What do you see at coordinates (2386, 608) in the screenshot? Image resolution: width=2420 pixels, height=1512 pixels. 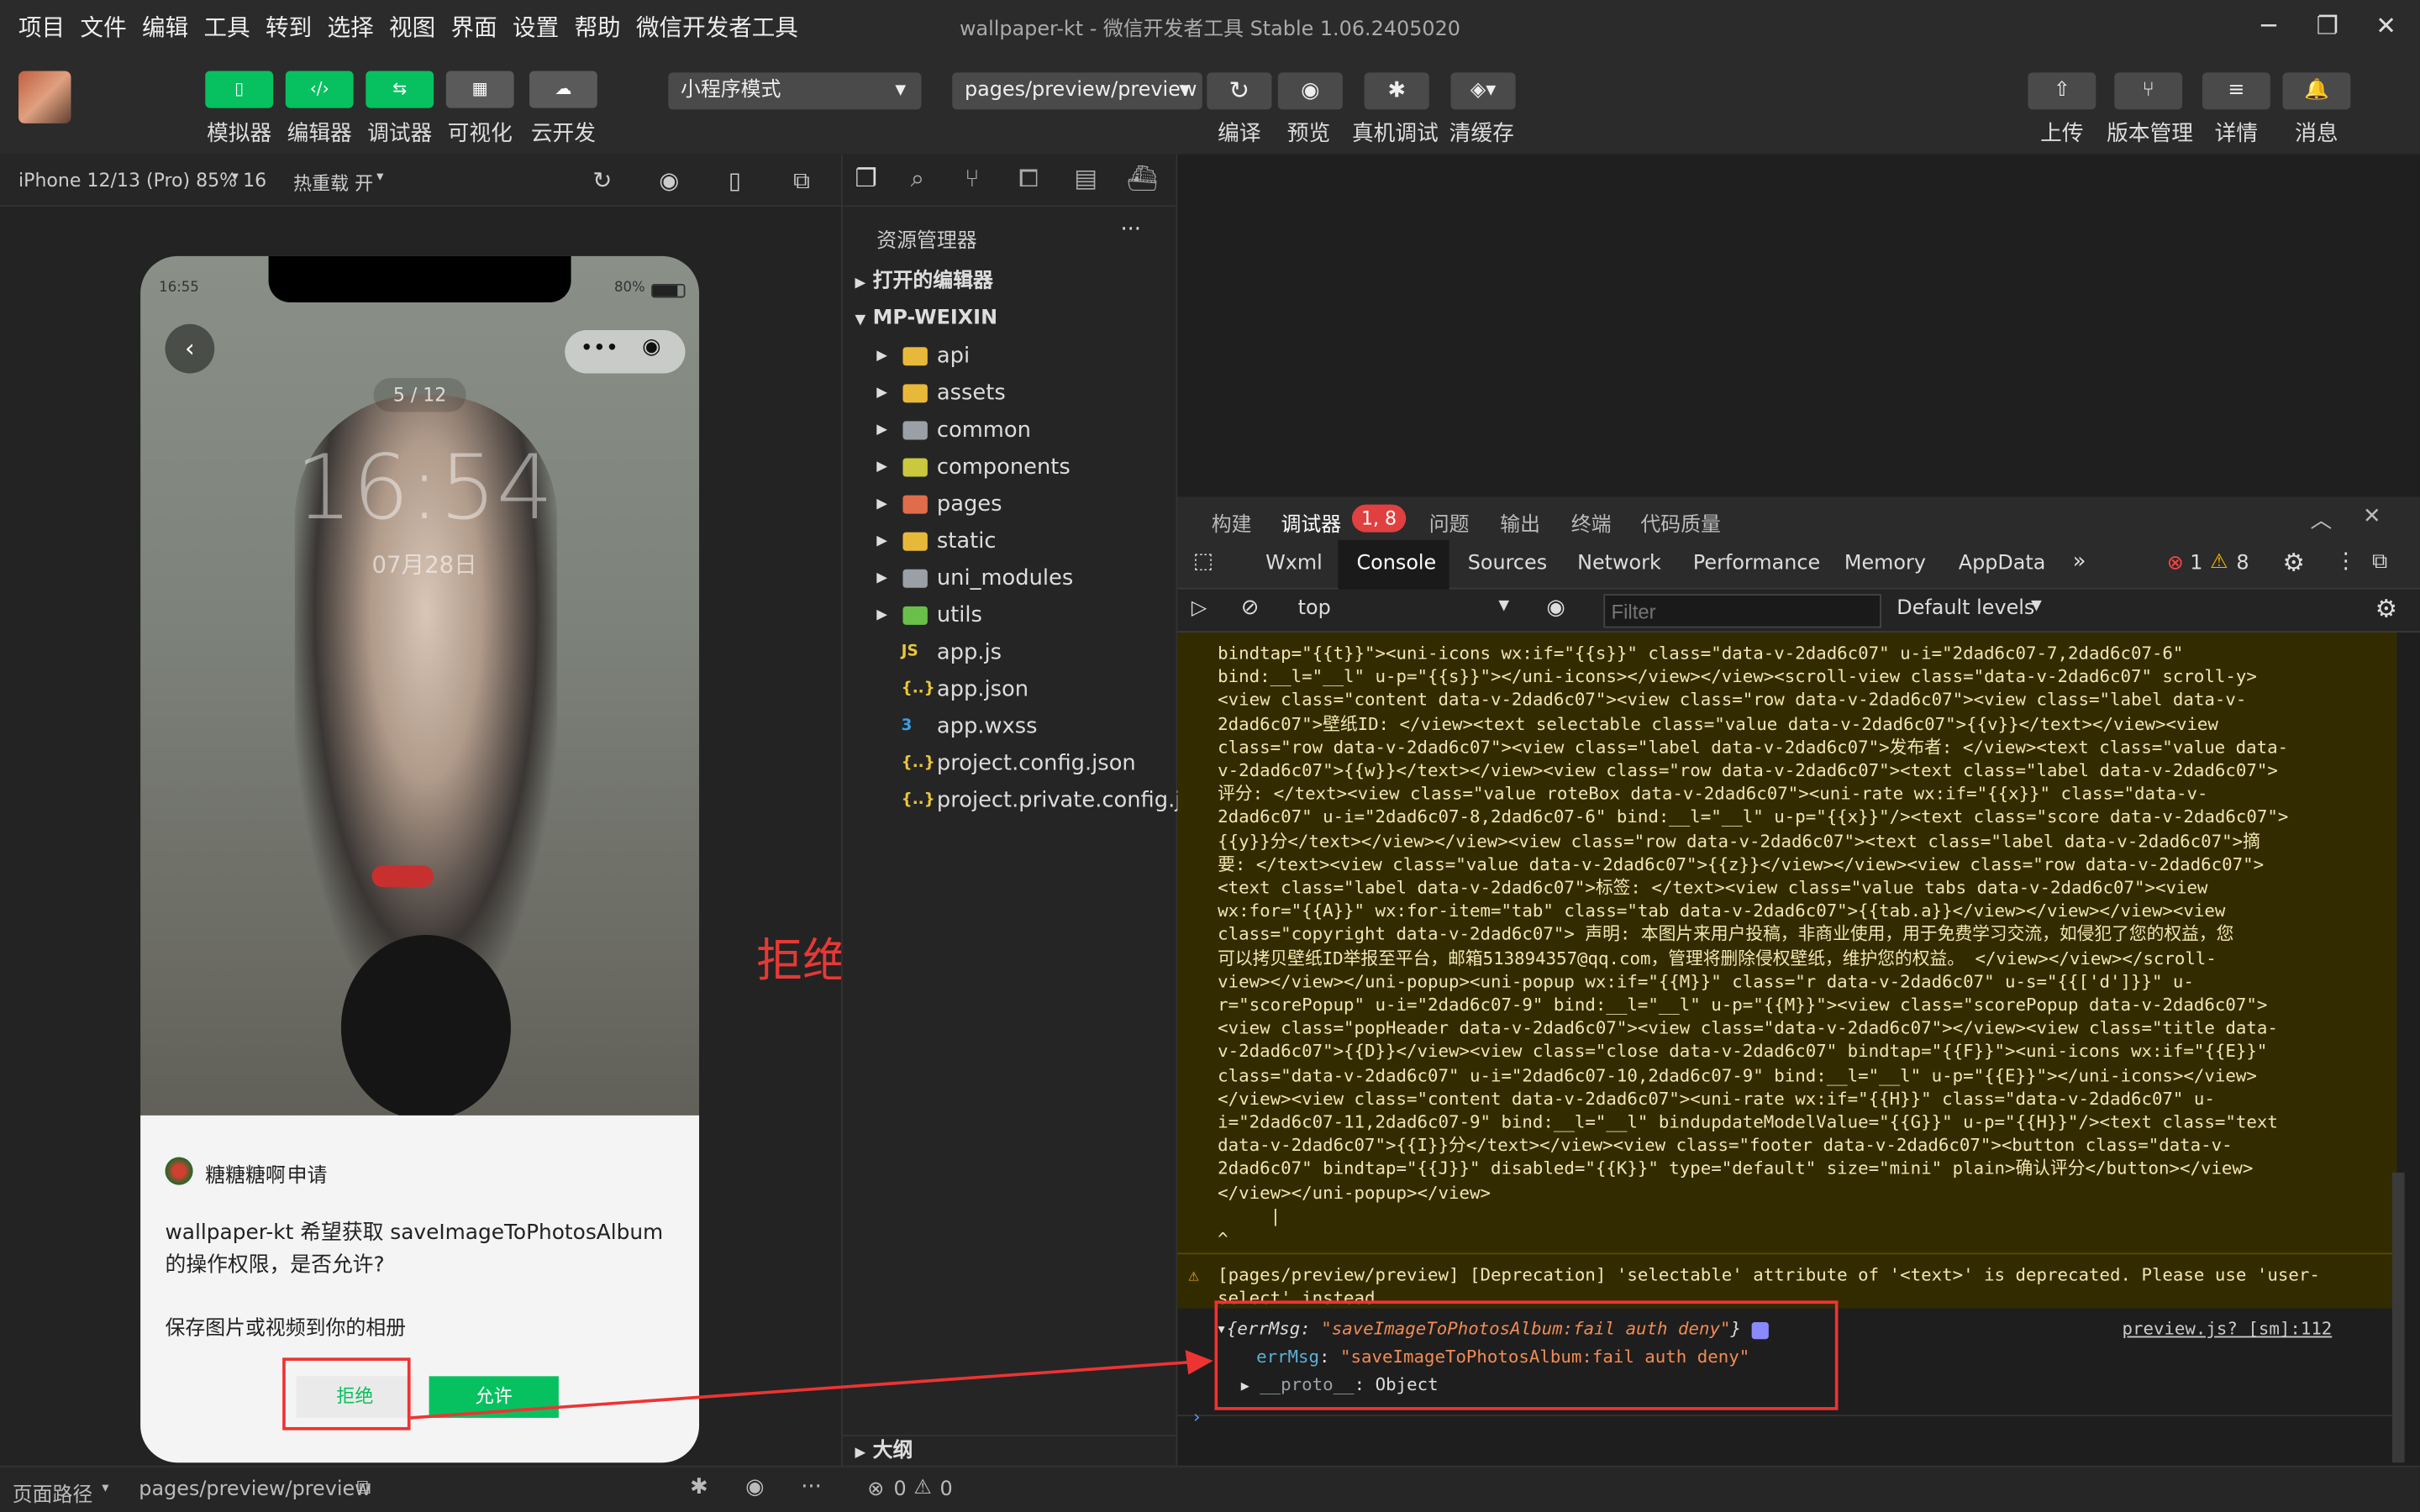 I see `console-settings-icon: ⚙` at bounding box center [2386, 608].